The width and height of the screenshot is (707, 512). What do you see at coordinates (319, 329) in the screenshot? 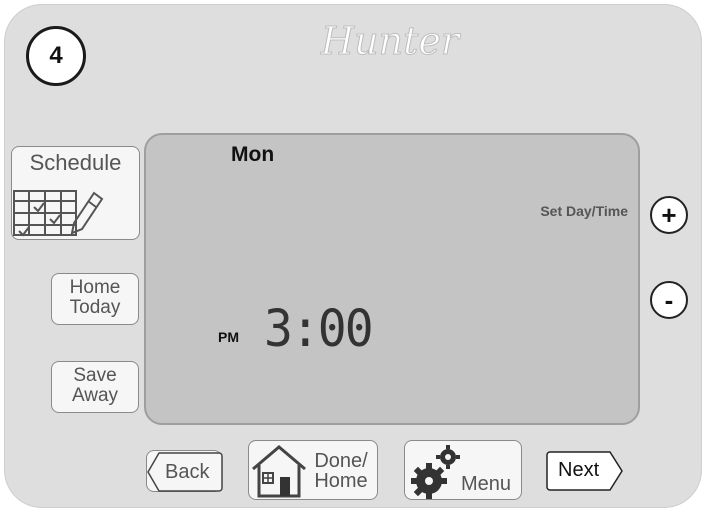
I see `time-readout: 3:00` at bounding box center [319, 329].